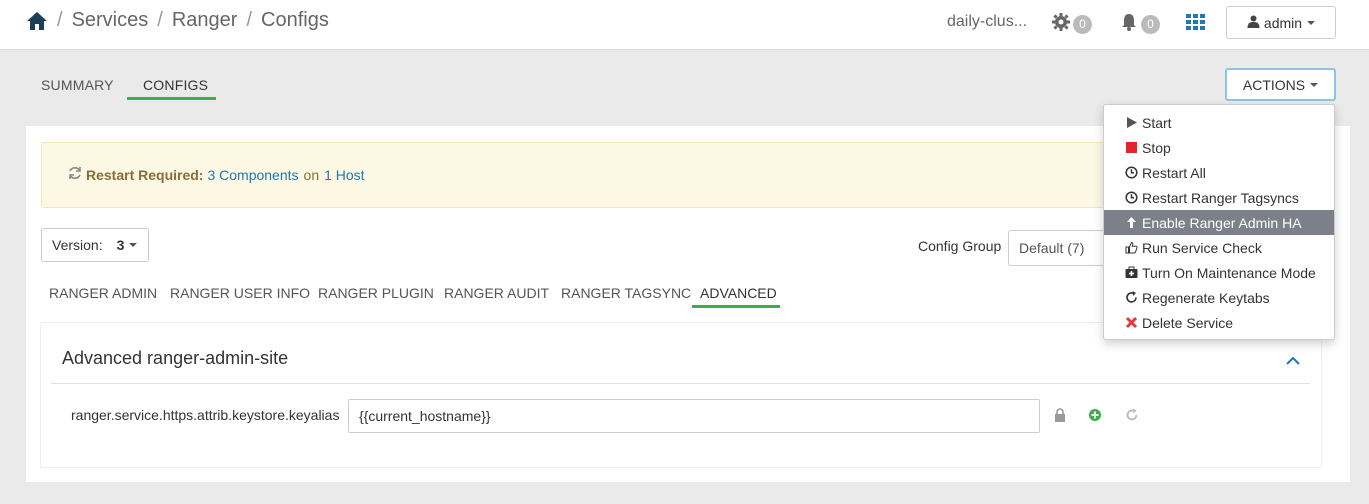  Describe the element at coordinates (175, 85) in the screenshot. I see `tab-configs: CONFIGS` at that location.